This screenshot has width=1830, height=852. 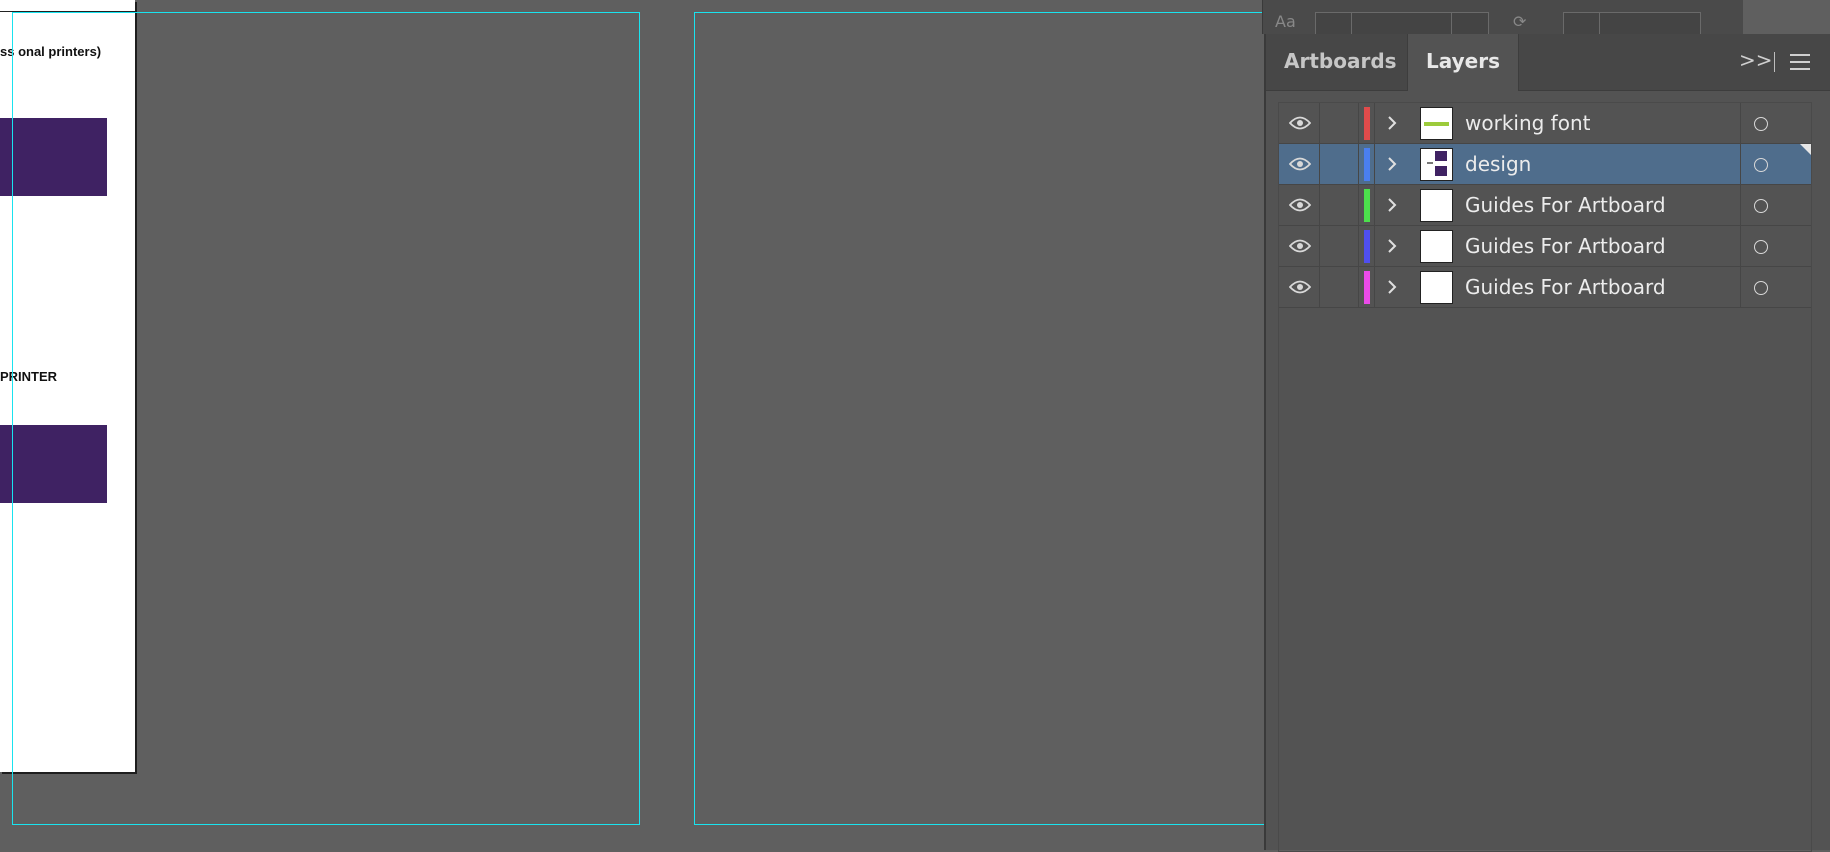 I want to click on layer-row-guides-2: Guides For Artboard, so click(x=1545, y=246).